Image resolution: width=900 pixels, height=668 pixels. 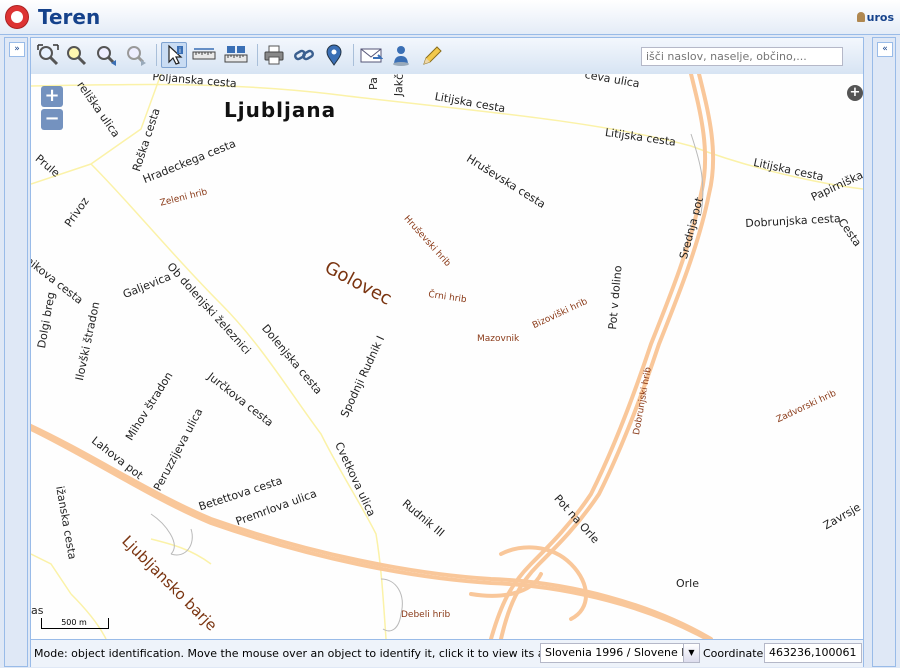 I want to click on map-label: as, so click(x=37, y=610).